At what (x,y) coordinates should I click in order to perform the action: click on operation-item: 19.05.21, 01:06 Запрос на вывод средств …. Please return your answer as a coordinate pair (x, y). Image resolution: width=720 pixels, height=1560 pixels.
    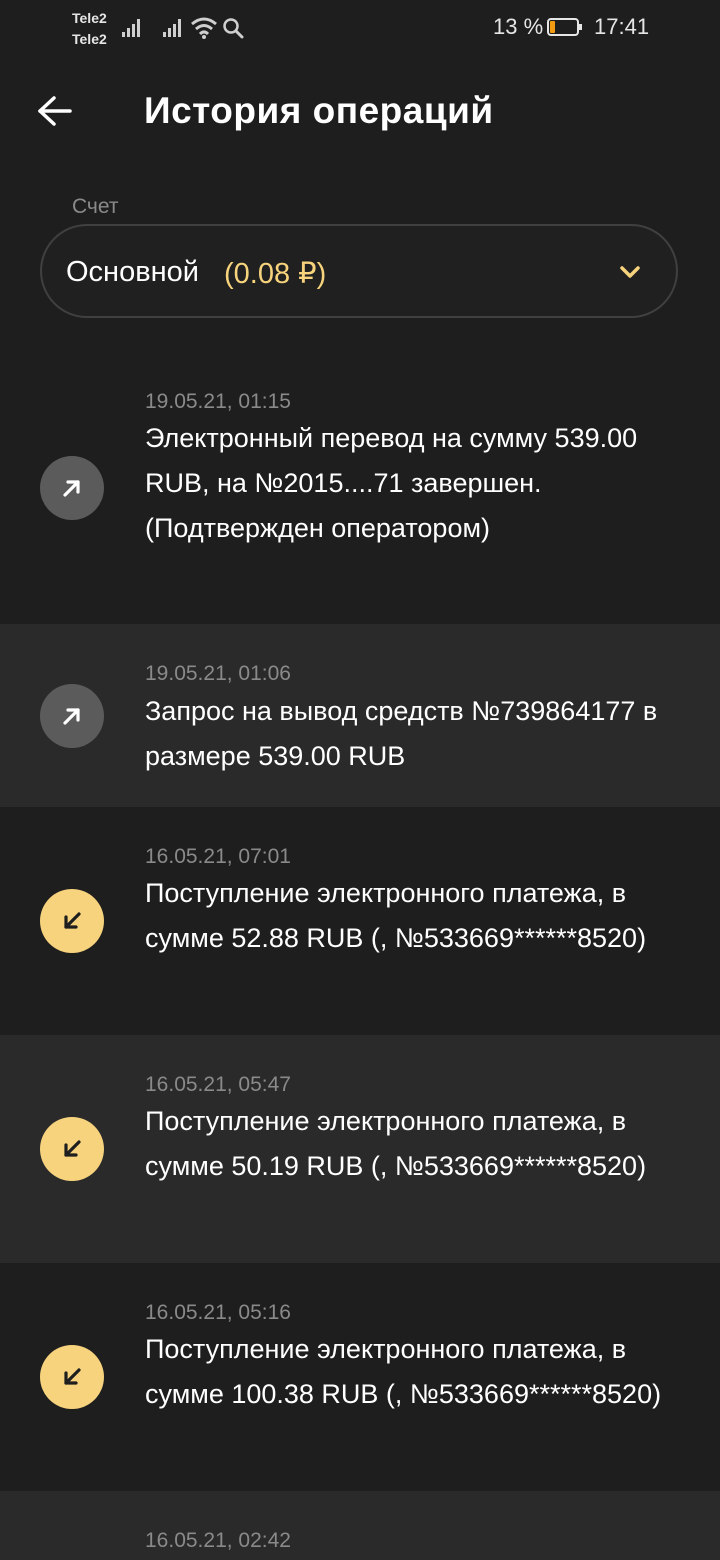
    Looking at the image, I should click on (360, 715).